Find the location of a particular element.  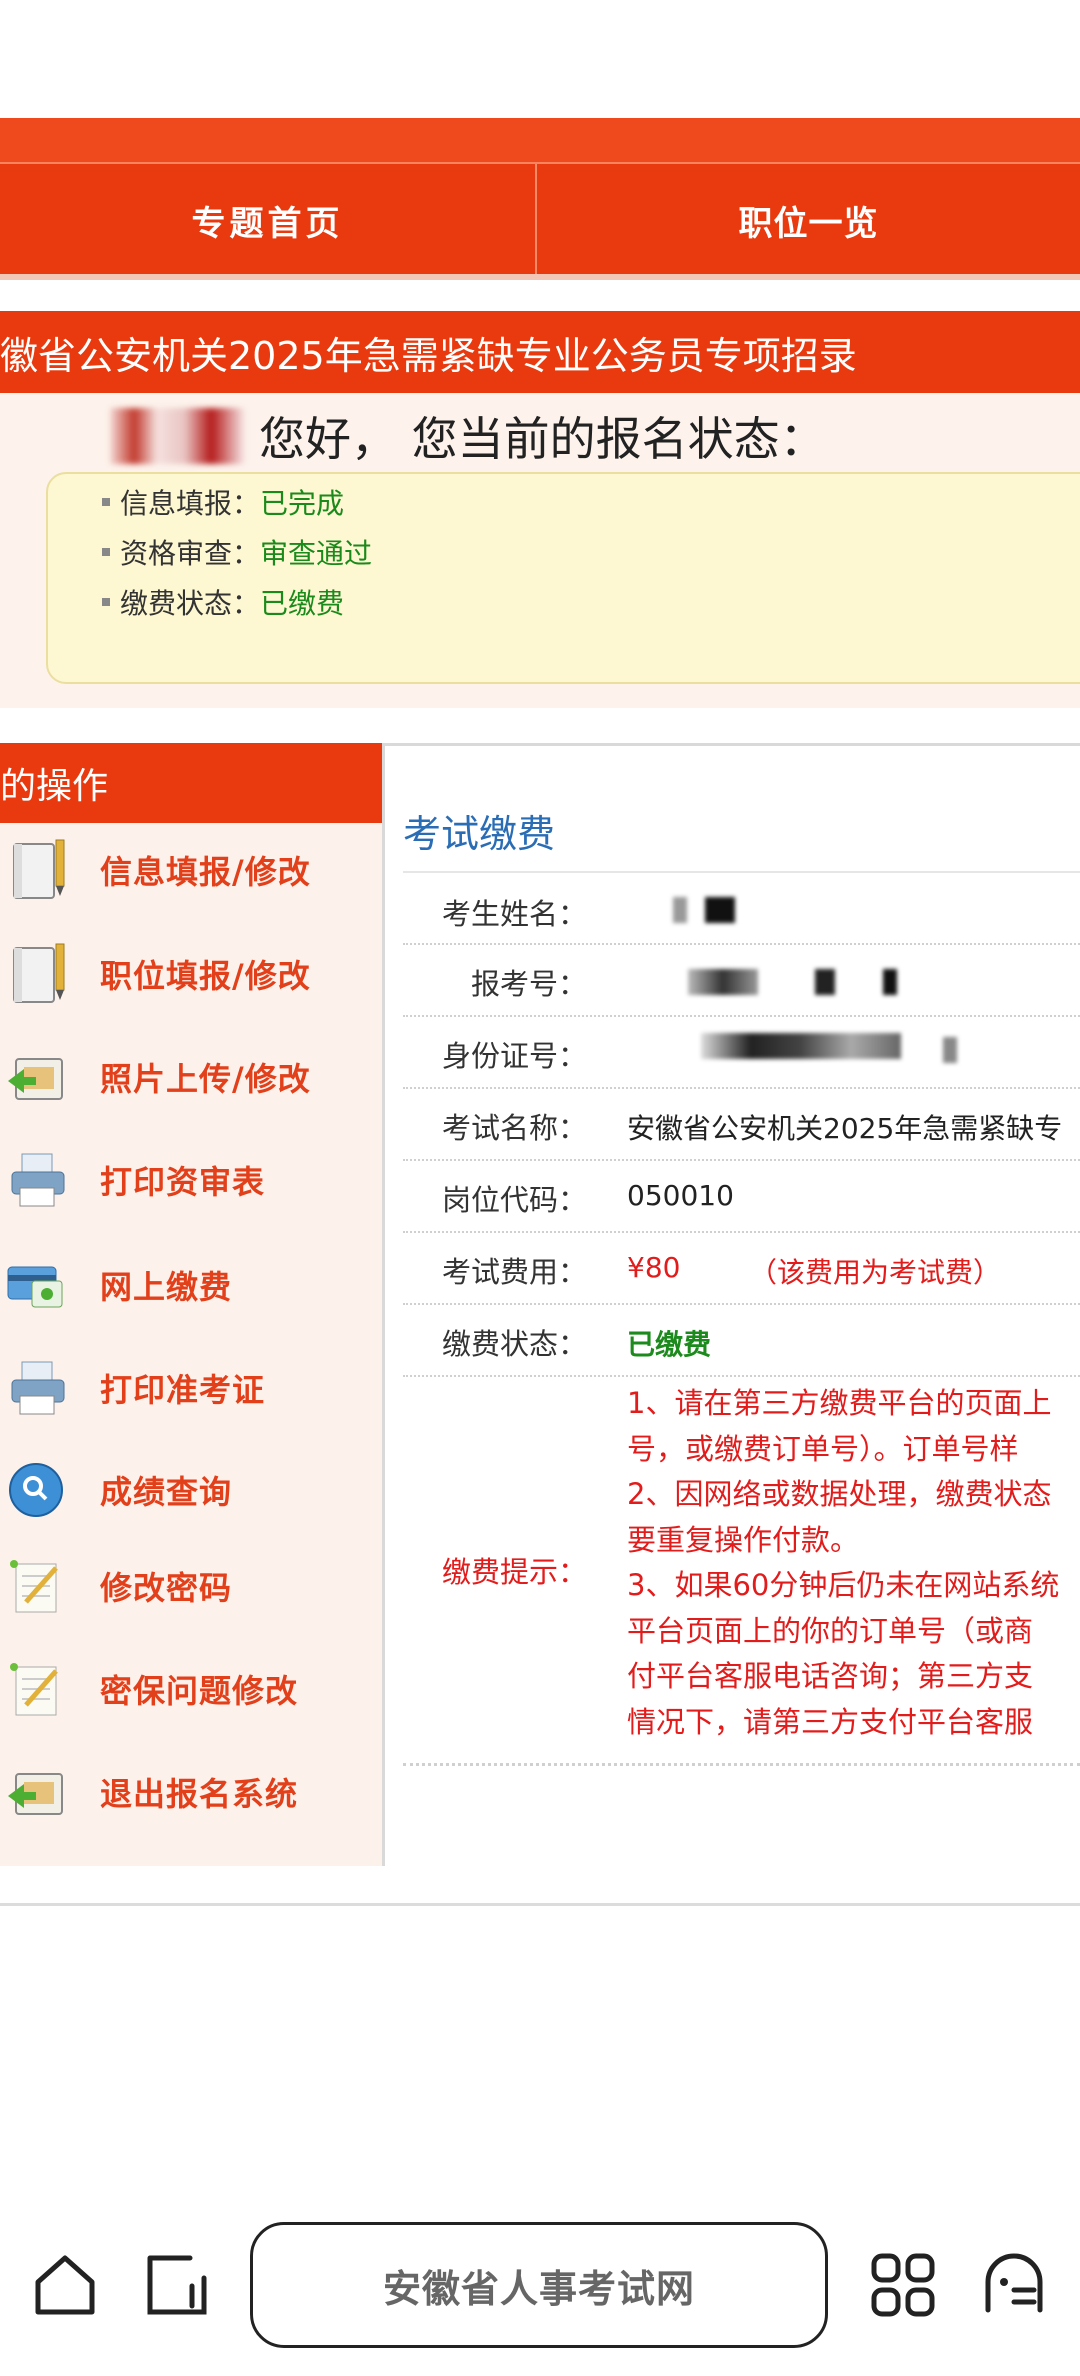

upload-arrow-icon is located at coordinates (35, 1079).